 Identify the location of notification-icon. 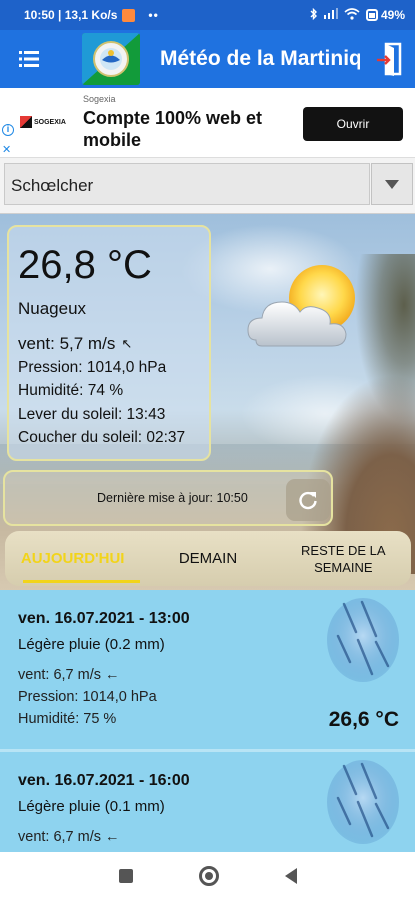
(129, 15).